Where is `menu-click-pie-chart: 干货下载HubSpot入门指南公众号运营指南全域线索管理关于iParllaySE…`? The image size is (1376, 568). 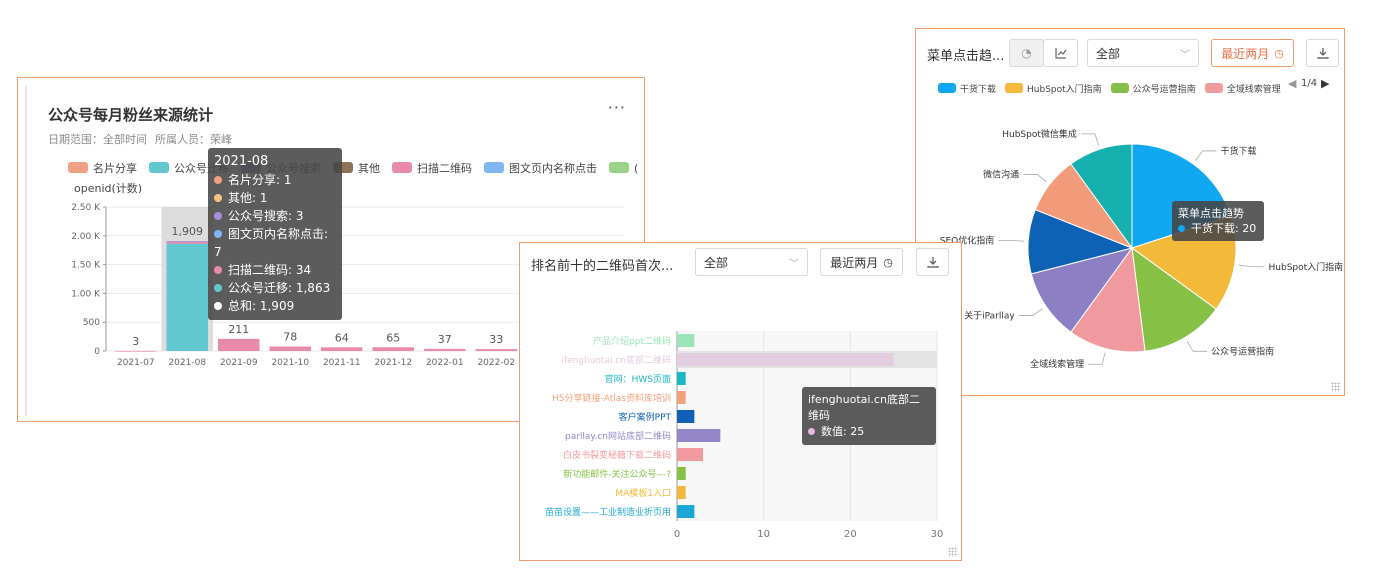 menu-click-pie-chart: 干货下载HubSpot入门指南公众号运营指南全域线索管理关于iParllaySE… is located at coordinates (1142, 249).